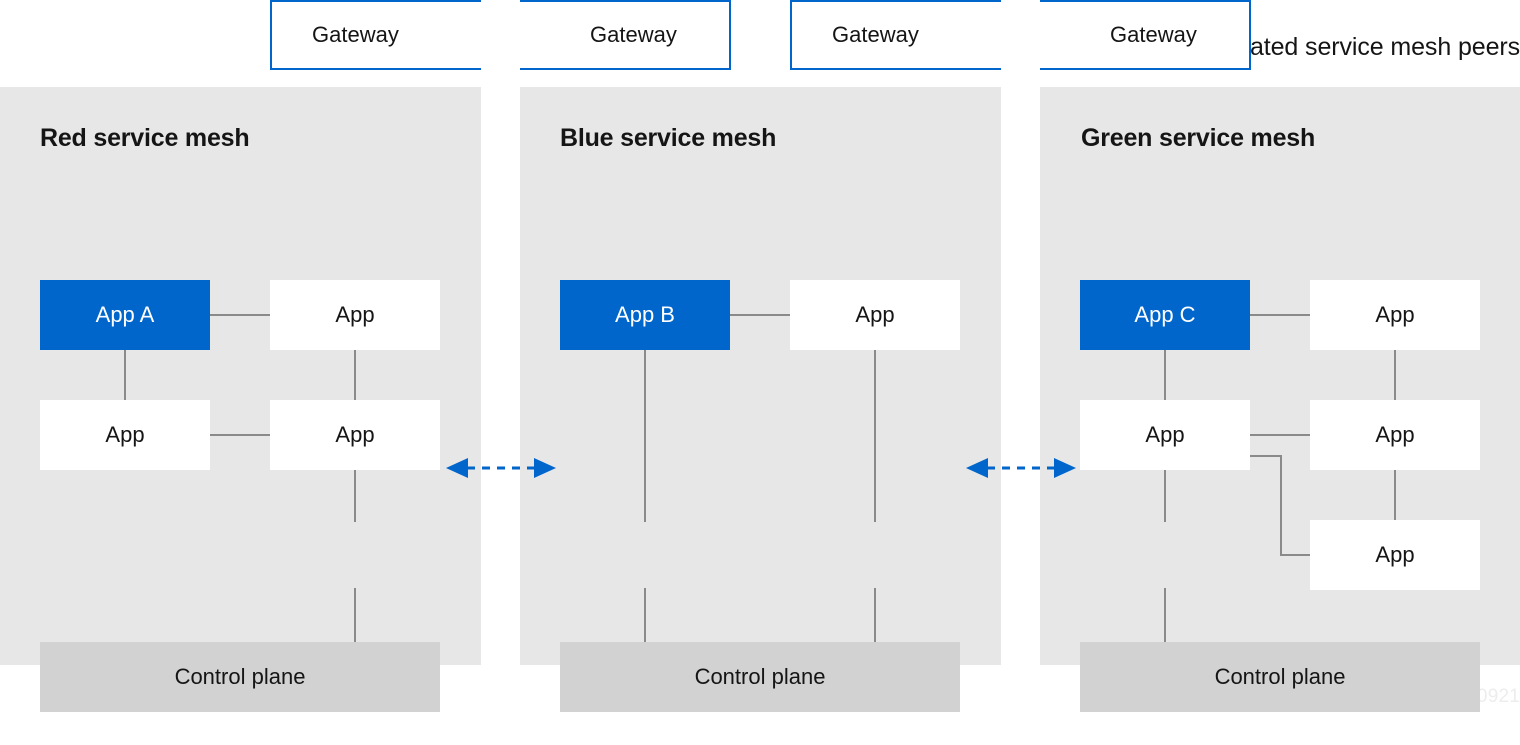 This screenshot has width=1520, height=745. What do you see at coordinates (1165, 315) in the screenshot?
I see `node-app-c: App C` at bounding box center [1165, 315].